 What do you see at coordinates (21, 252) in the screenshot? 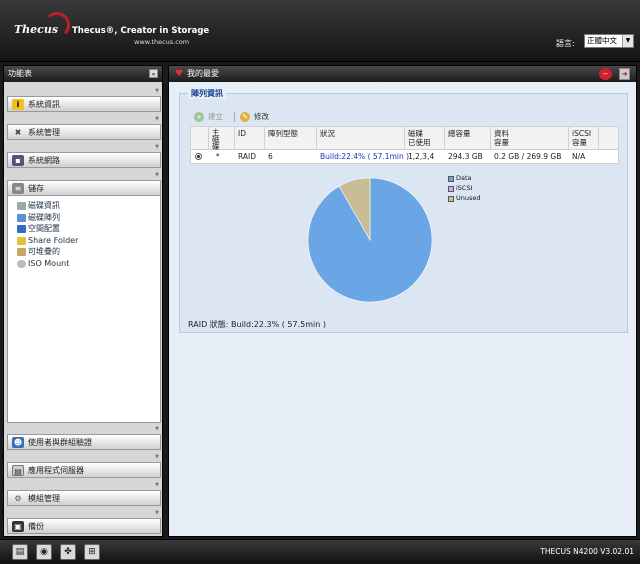
I see `stackable-icon` at bounding box center [21, 252].